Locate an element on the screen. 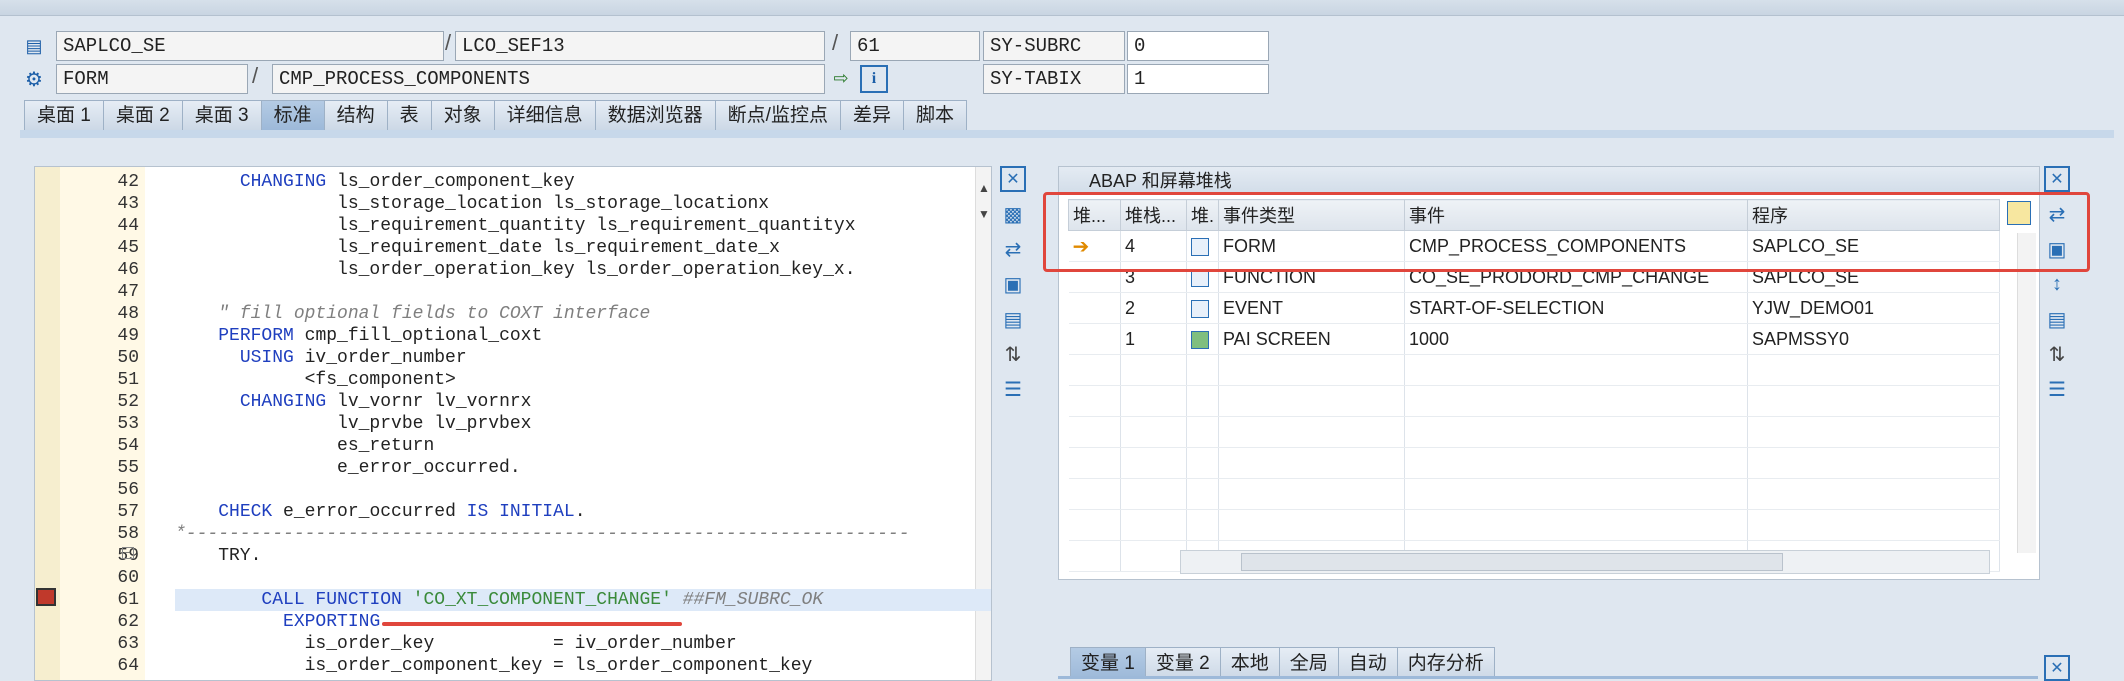  include-field: LCO_SEF13 is located at coordinates (640, 46).